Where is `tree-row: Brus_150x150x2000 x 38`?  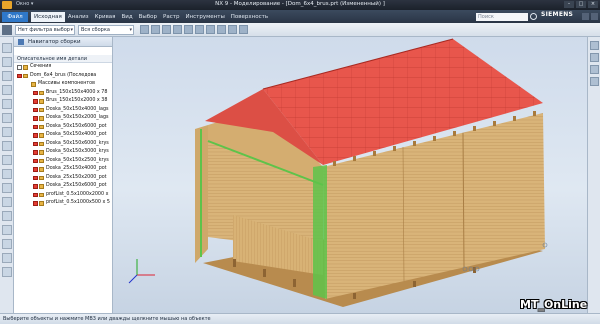 tree-row: Brus_150x150x2000 x 38 is located at coordinates (63, 101).